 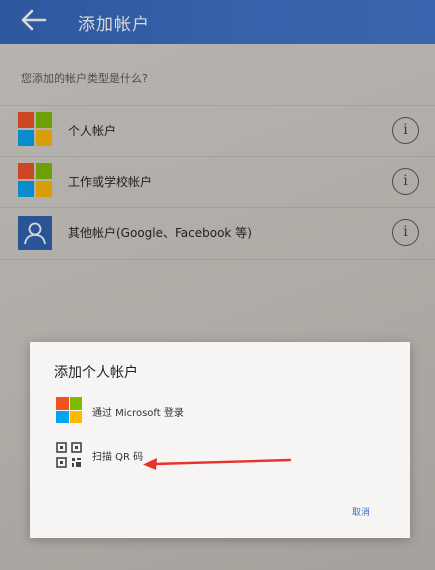 What do you see at coordinates (69, 410) in the screenshot?
I see `microsoft-logo-icon` at bounding box center [69, 410].